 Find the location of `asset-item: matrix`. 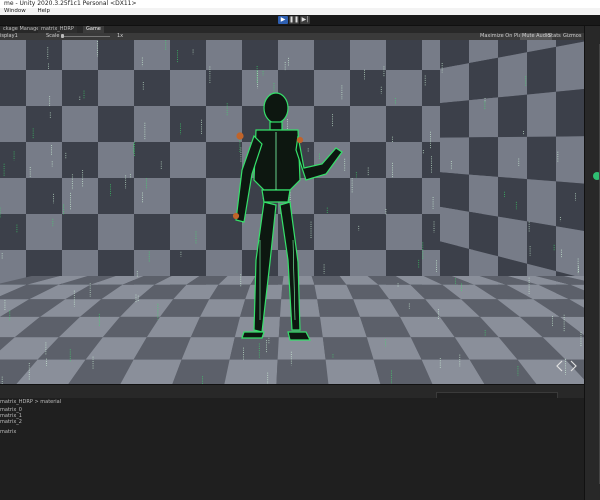

asset-item: matrix is located at coordinates (8, 432).